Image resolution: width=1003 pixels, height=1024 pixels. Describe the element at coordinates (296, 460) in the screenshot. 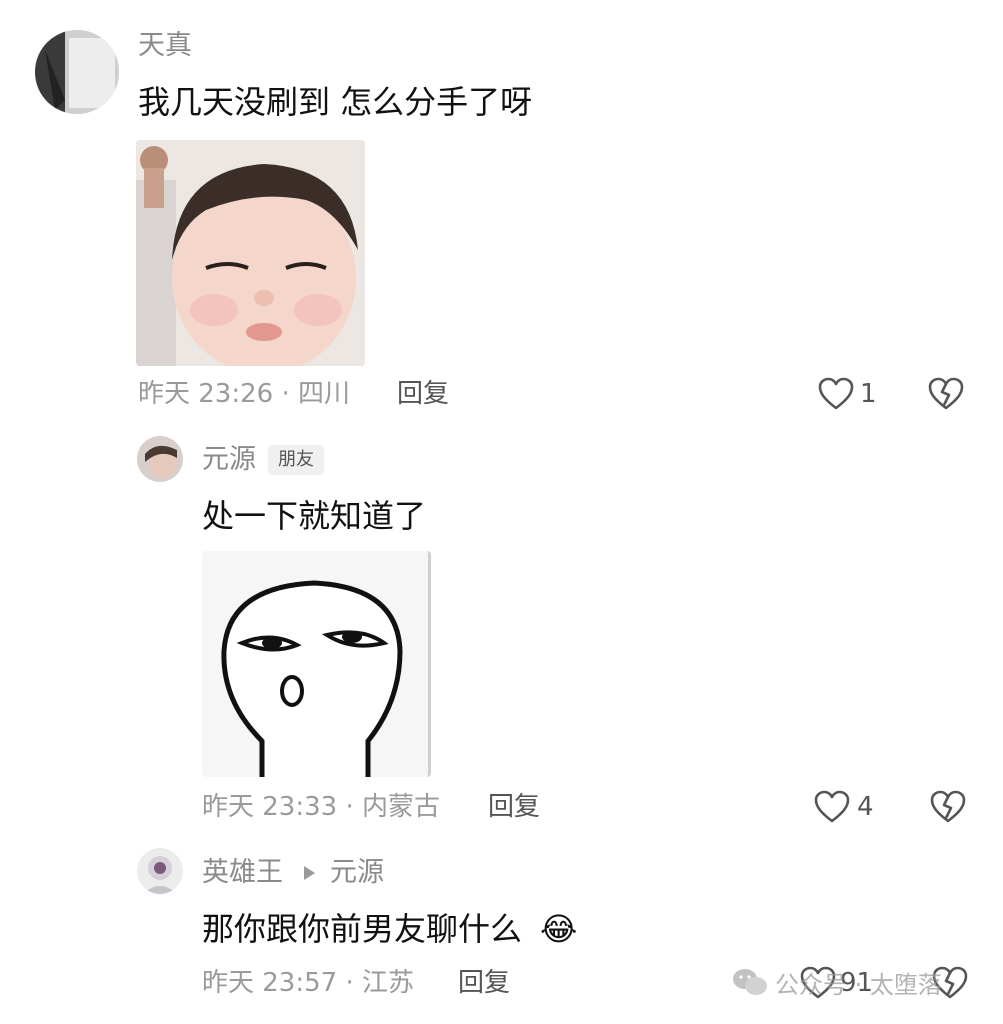

I see `friend-badge: 朋友` at that location.